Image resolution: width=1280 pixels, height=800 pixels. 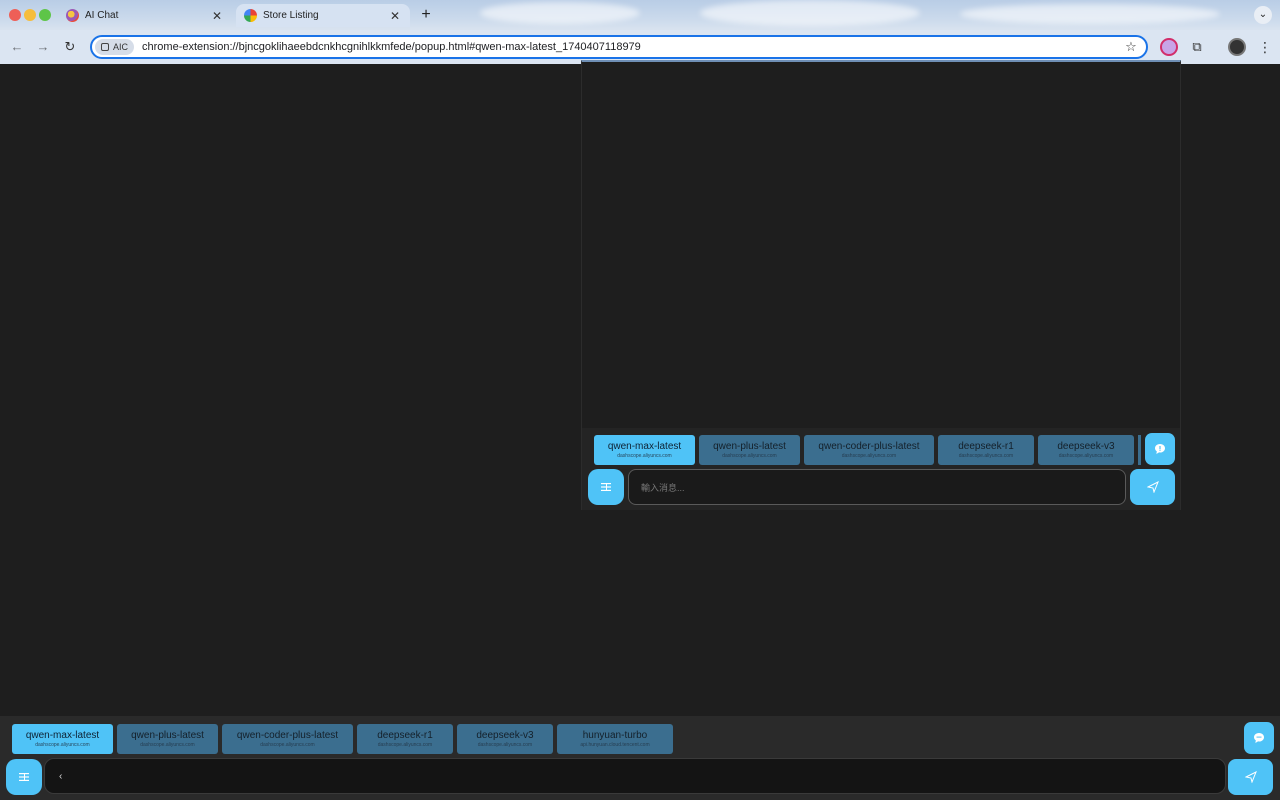 What do you see at coordinates (17, 47) in the screenshot?
I see `back-arrow-icon: ←` at bounding box center [17, 47].